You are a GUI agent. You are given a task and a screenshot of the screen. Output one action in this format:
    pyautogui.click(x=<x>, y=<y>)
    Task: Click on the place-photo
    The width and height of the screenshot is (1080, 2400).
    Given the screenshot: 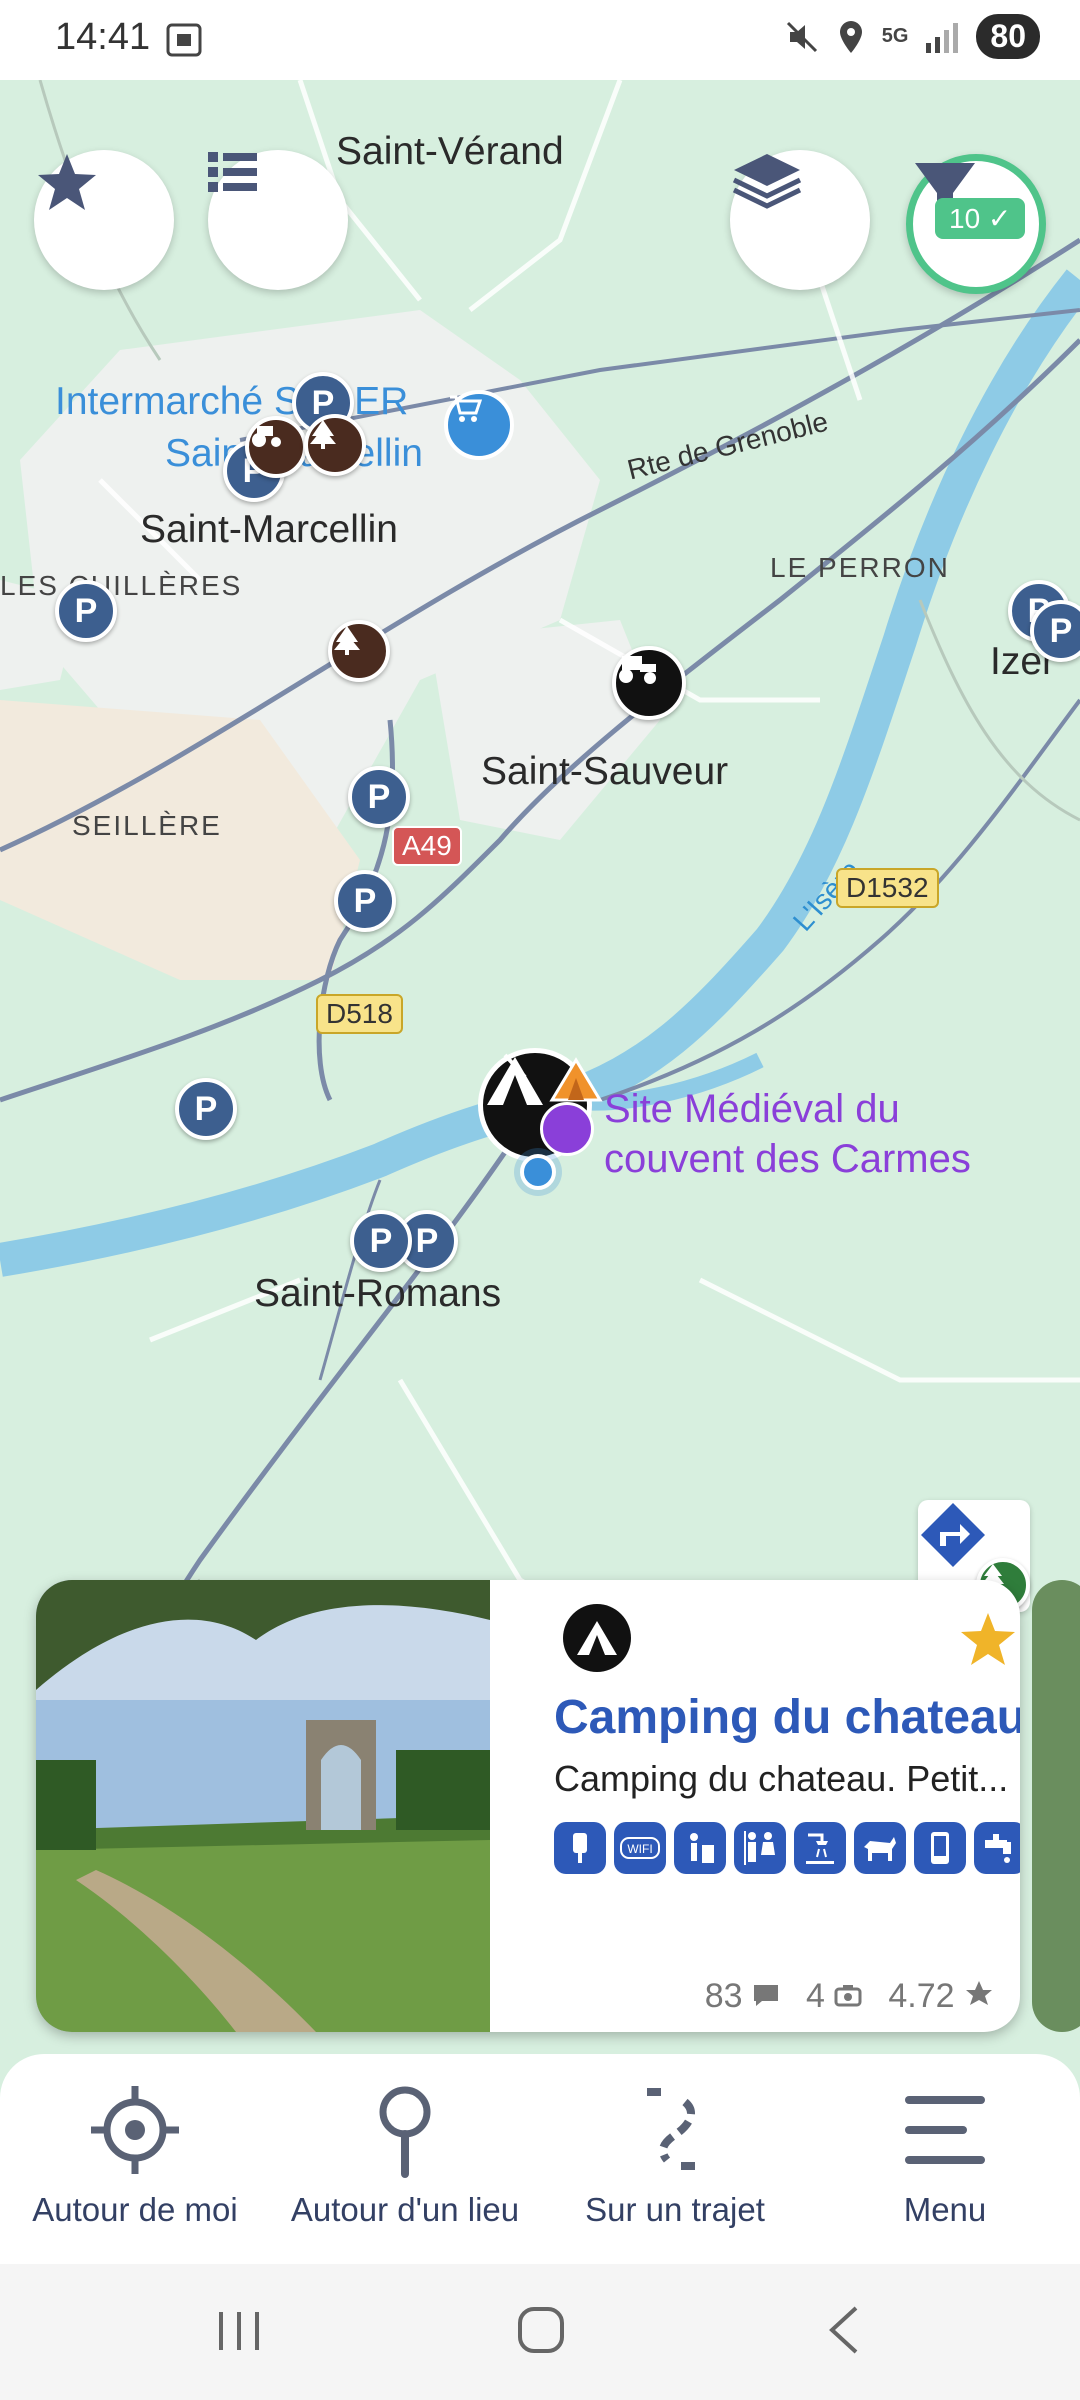 What is the action you would take?
    pyautogui.click(x=263, y=1806)
    